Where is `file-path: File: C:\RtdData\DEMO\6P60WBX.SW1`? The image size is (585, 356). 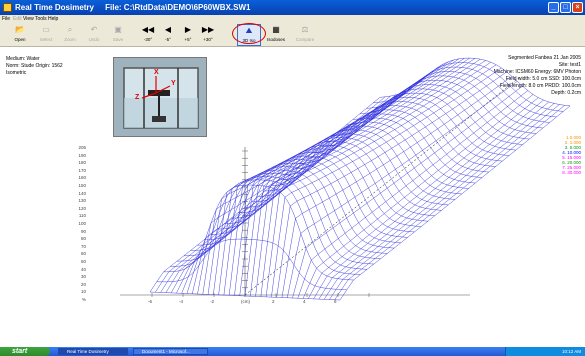 file-path: File: C:\RtdData\DEMO\6P60WBX.SW1 is located at coordinates (178, 7).